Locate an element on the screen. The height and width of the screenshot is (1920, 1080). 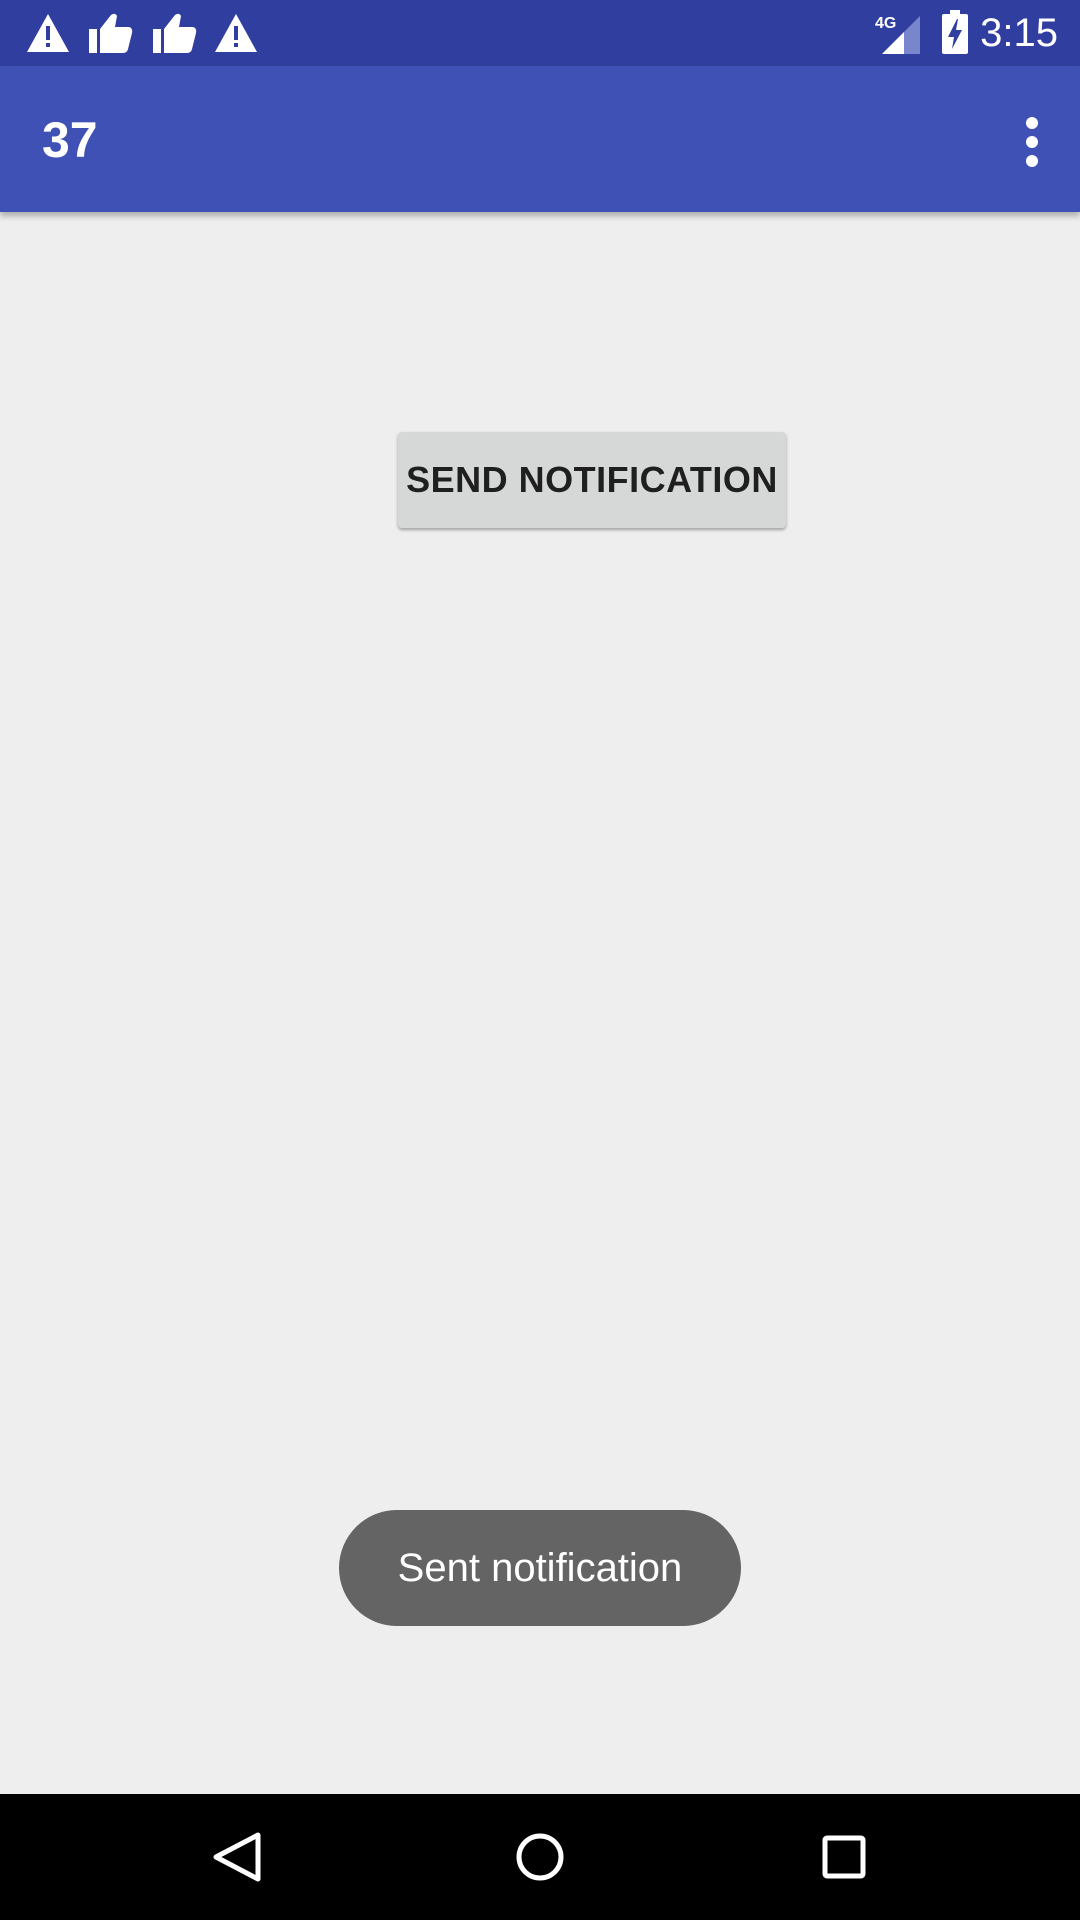
more-vert-icon is located at coordinates (1032, 142).